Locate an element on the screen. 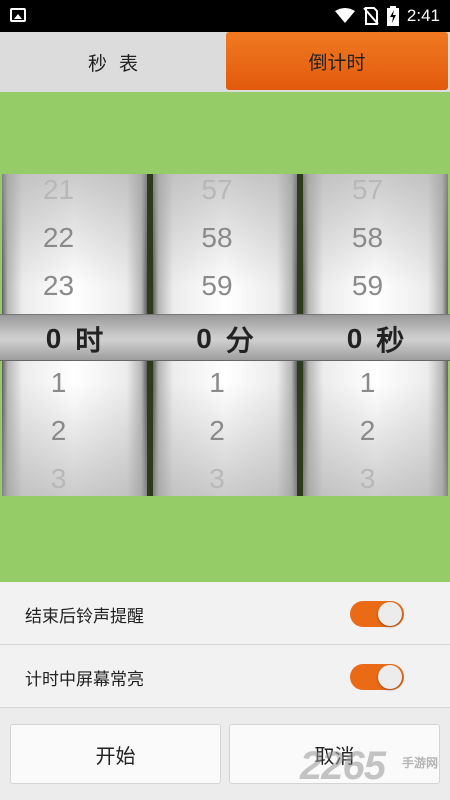 This screenshot has width=450, height=800. setting-label: 计时中屏幕常亮 is located at coordinates (84, 679).